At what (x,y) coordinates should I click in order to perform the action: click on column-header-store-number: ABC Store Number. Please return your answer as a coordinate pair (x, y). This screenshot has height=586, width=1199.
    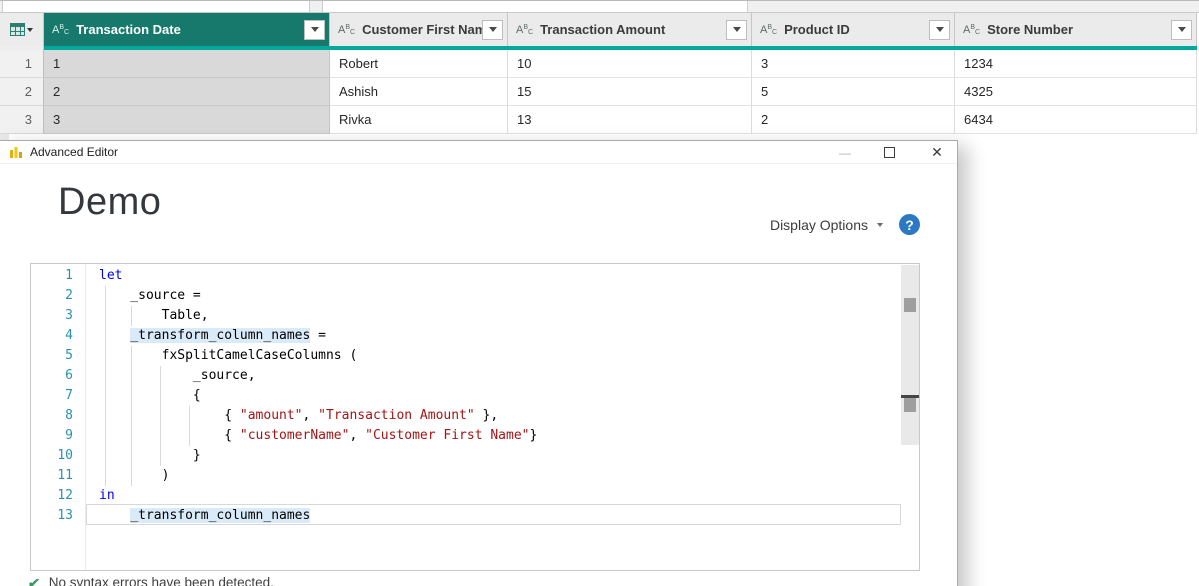
    Looking at the image, I should click on (1076, 29).